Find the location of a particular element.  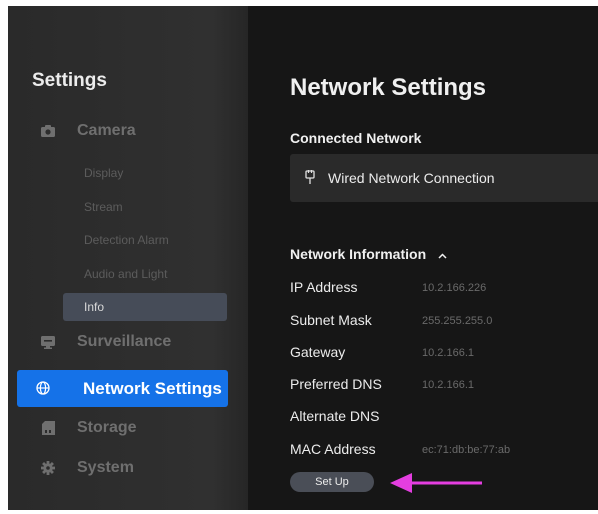

network-information-toggle: Network Information is located at coordinates (368, 254).